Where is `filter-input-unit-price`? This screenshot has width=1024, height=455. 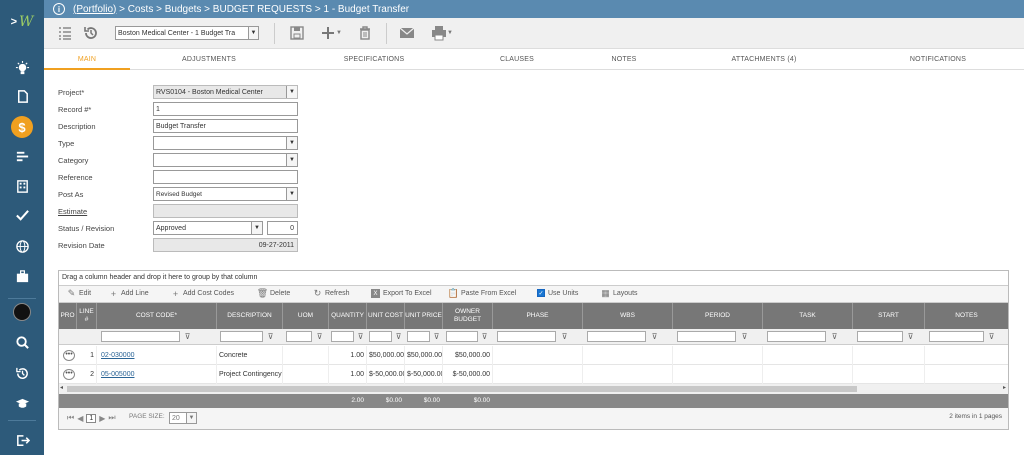 filter-input-unit-price is located at coordinates (418, 336).